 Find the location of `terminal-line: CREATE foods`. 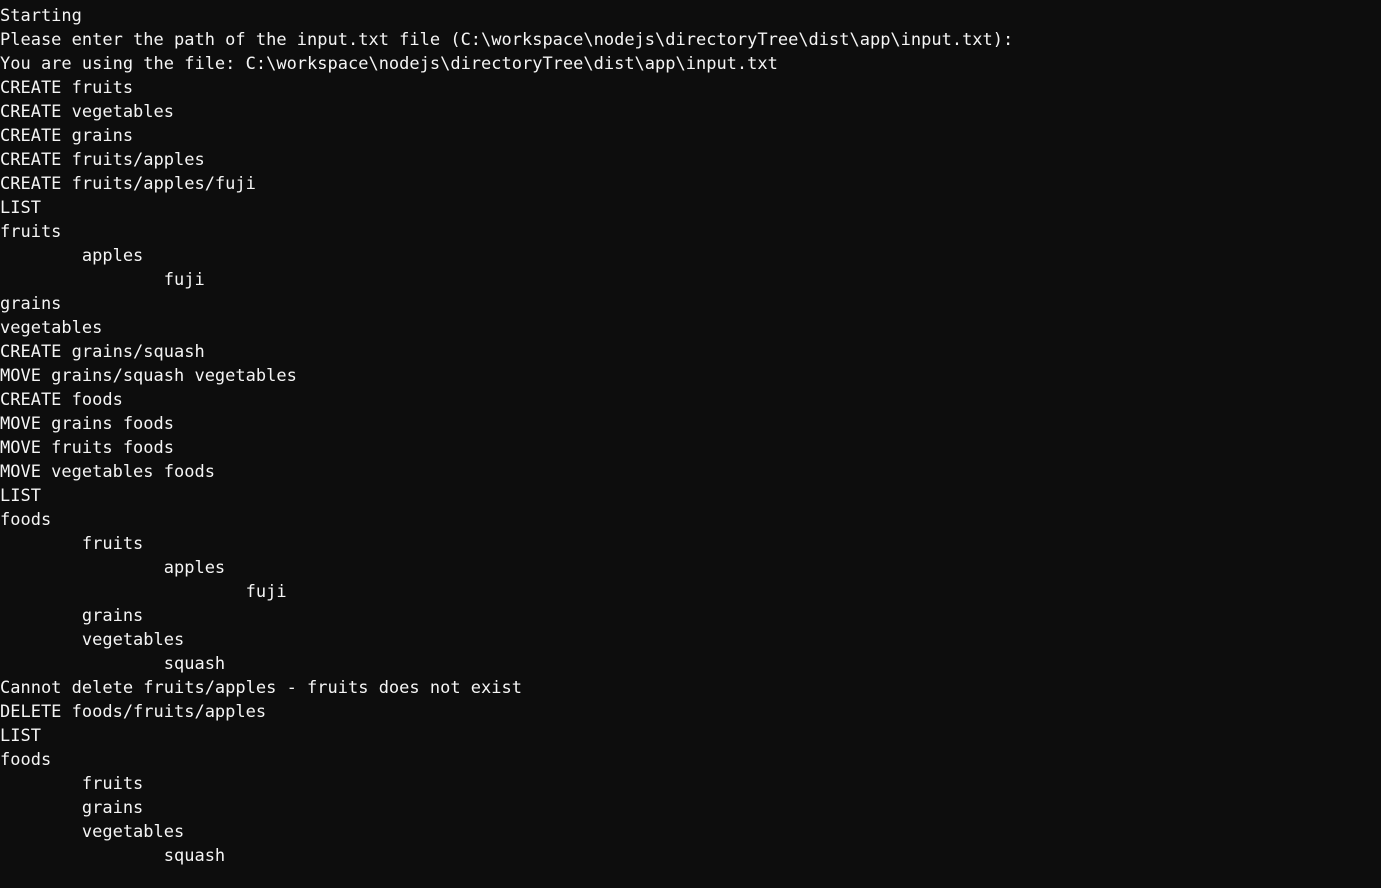

terminal-line: CREATE foods is located at coordinates (61, 400).